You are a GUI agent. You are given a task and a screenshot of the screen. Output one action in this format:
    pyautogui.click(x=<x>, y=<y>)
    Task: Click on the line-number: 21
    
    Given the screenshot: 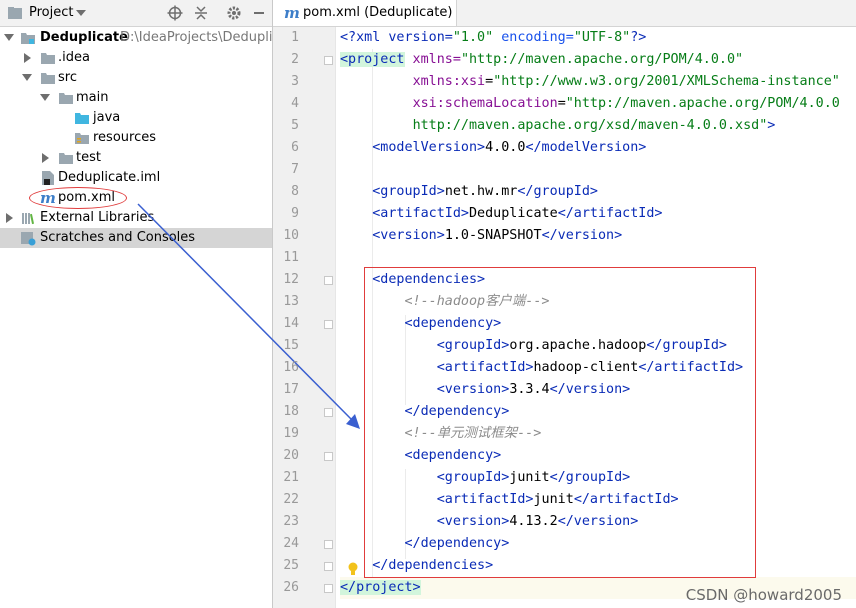 What is the action you would take?
    pyautogui.click(x=291, y=477)
    